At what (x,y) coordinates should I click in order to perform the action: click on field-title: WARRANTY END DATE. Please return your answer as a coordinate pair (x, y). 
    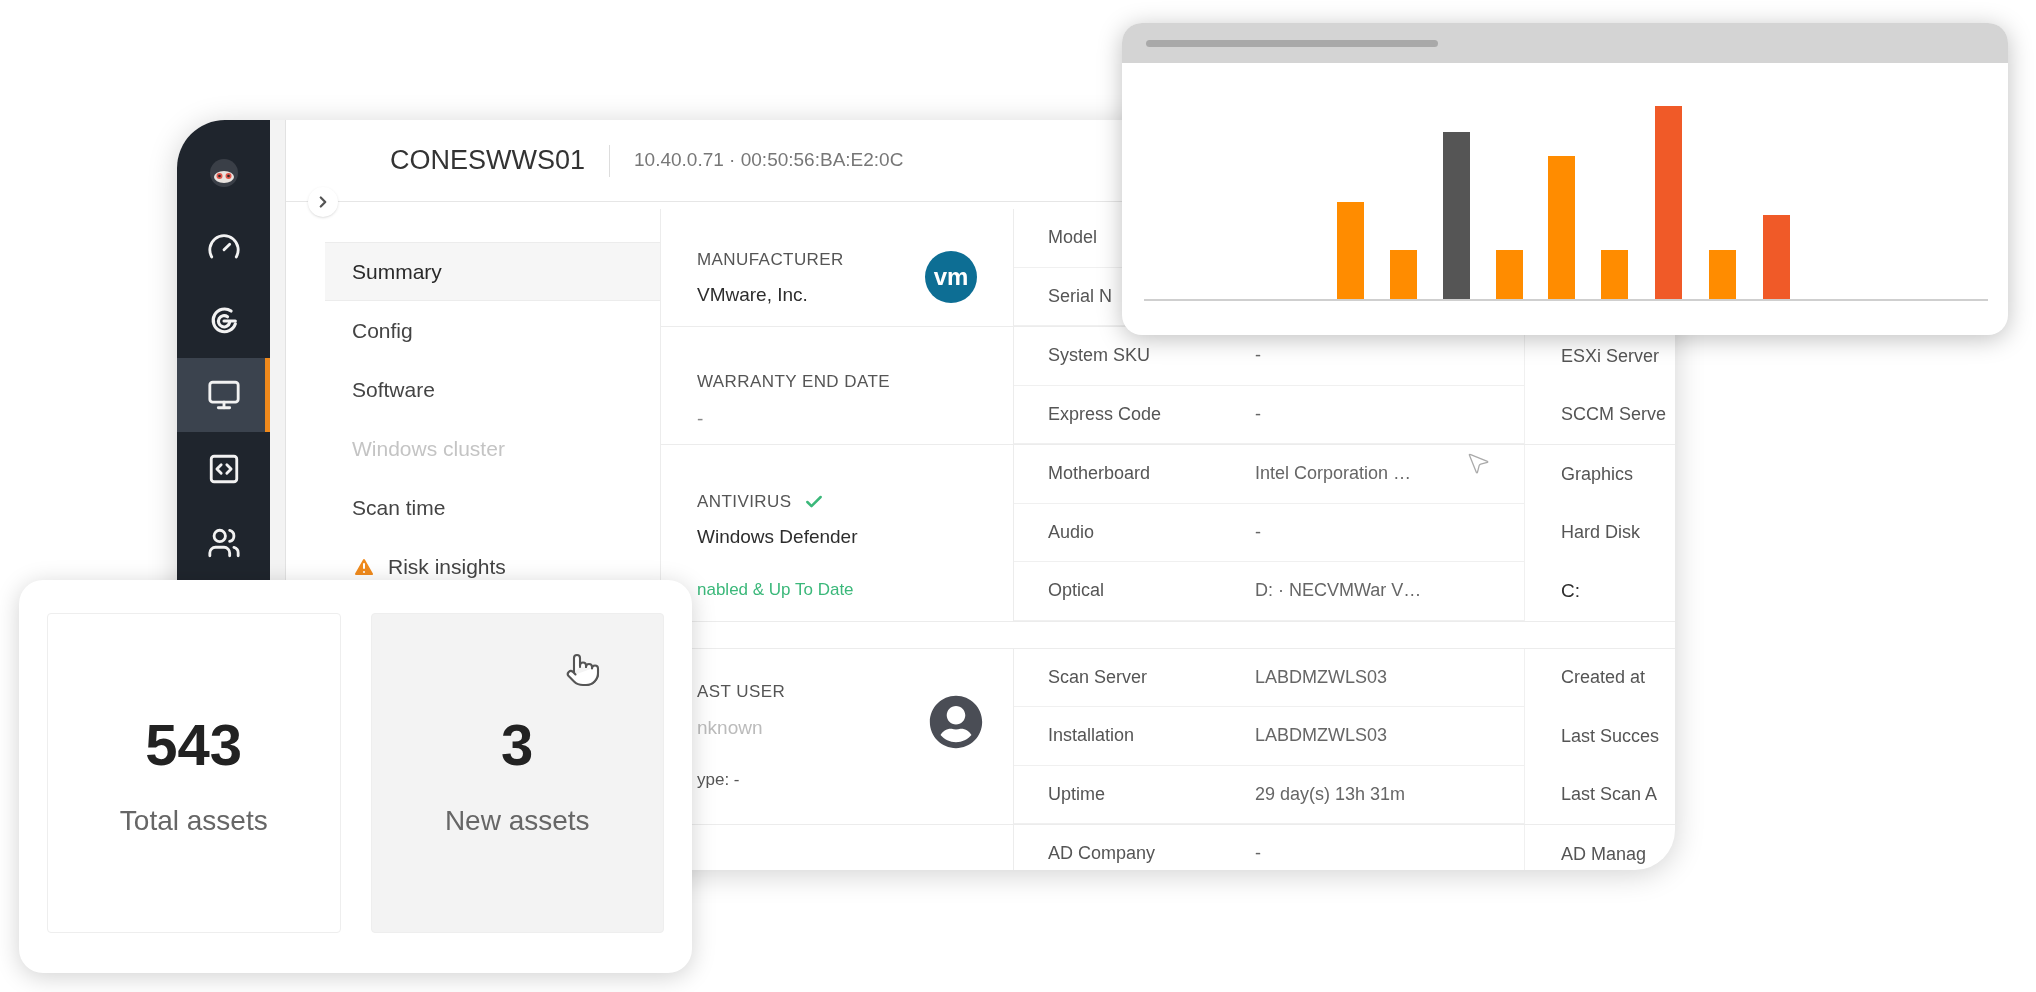
    Looking at the image, I should click on (794, 382).